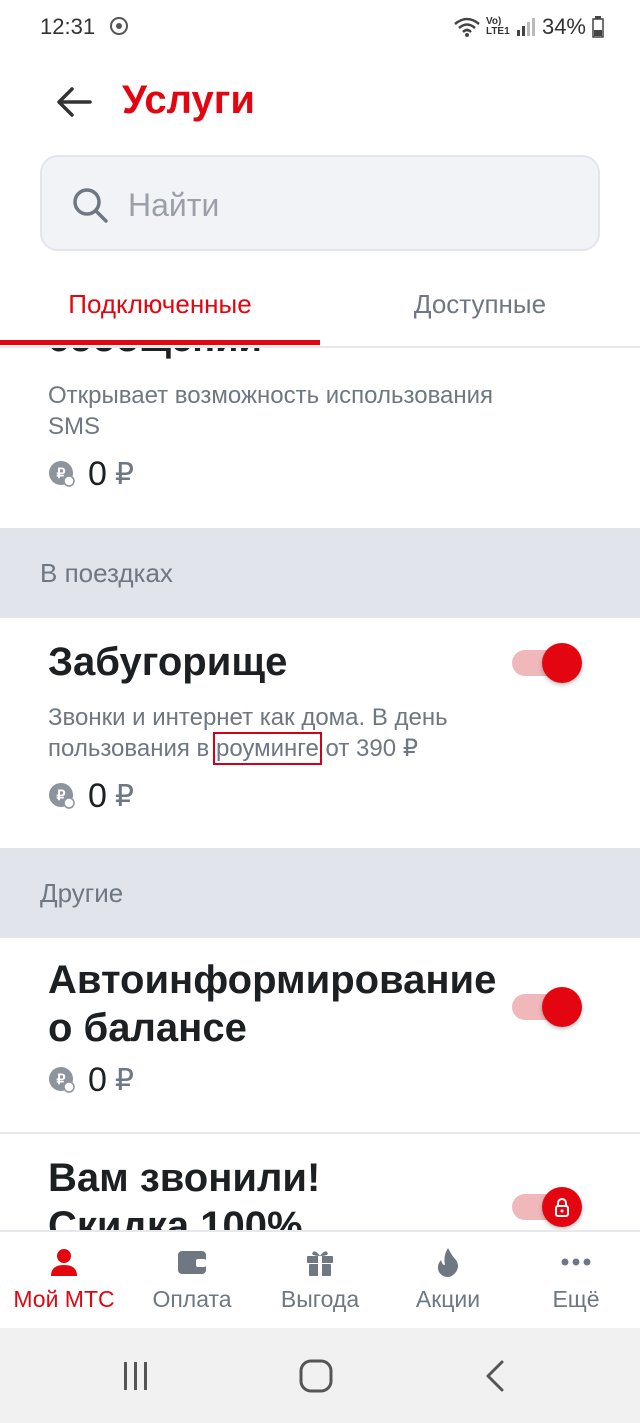  Describe the element at coordinates (271, 411) in the screenshot. I see `service-description: Открывает возможность использования SMS` at that location.